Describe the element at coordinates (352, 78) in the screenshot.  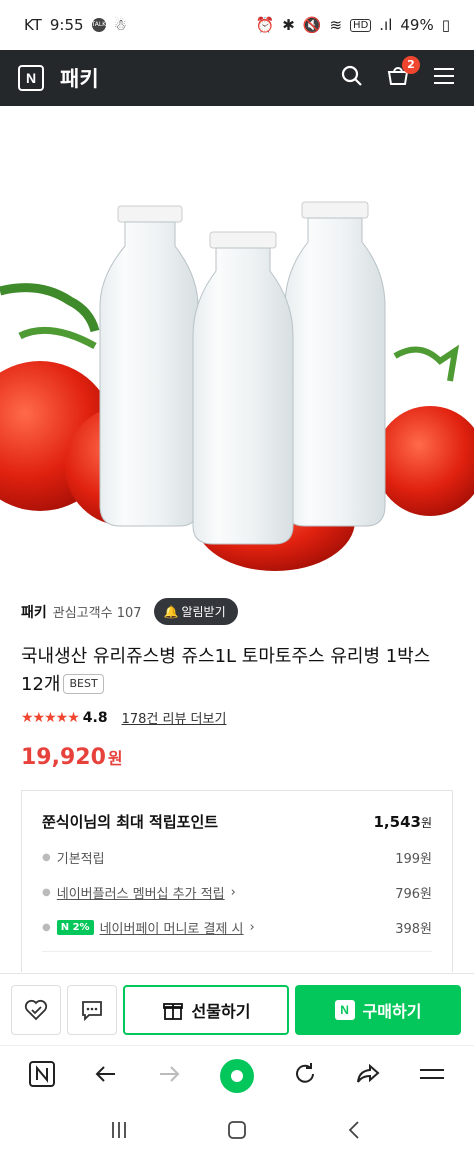
I see `search-icon` at that location.